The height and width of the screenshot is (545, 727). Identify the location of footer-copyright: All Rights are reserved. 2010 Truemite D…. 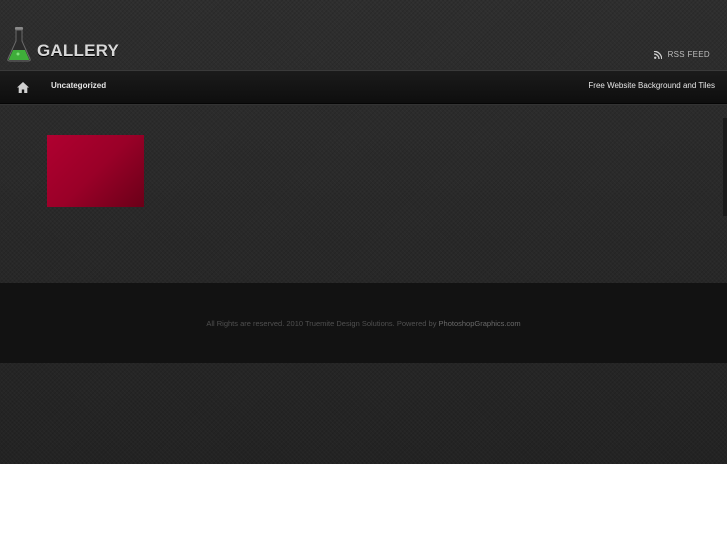
(363, 323).